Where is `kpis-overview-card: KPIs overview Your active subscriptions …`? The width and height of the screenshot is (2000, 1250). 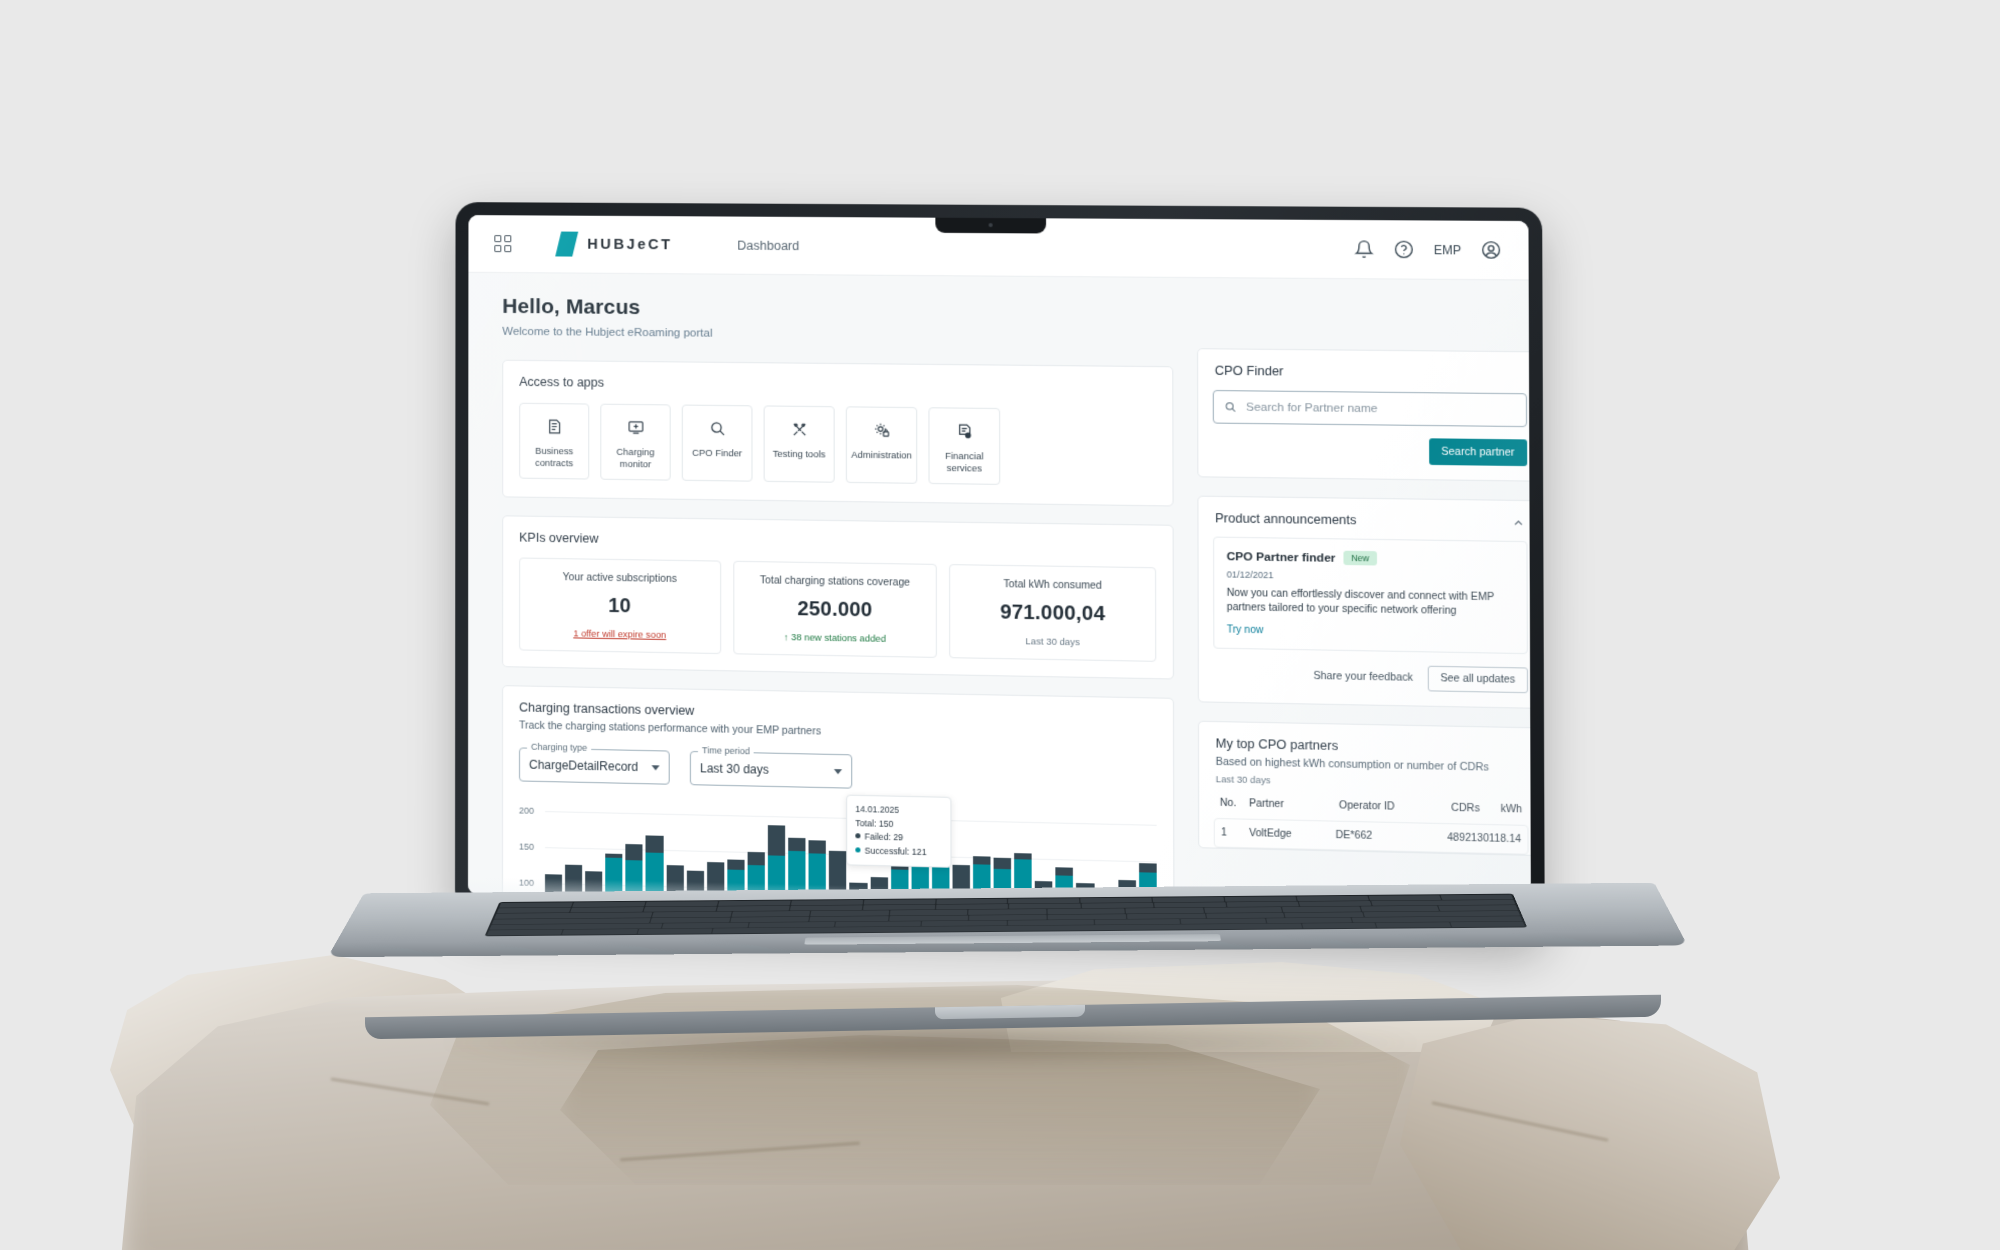
kpis-overview-card: KPIs overview Your active subscriptions … is located at coordinates (838, 597).